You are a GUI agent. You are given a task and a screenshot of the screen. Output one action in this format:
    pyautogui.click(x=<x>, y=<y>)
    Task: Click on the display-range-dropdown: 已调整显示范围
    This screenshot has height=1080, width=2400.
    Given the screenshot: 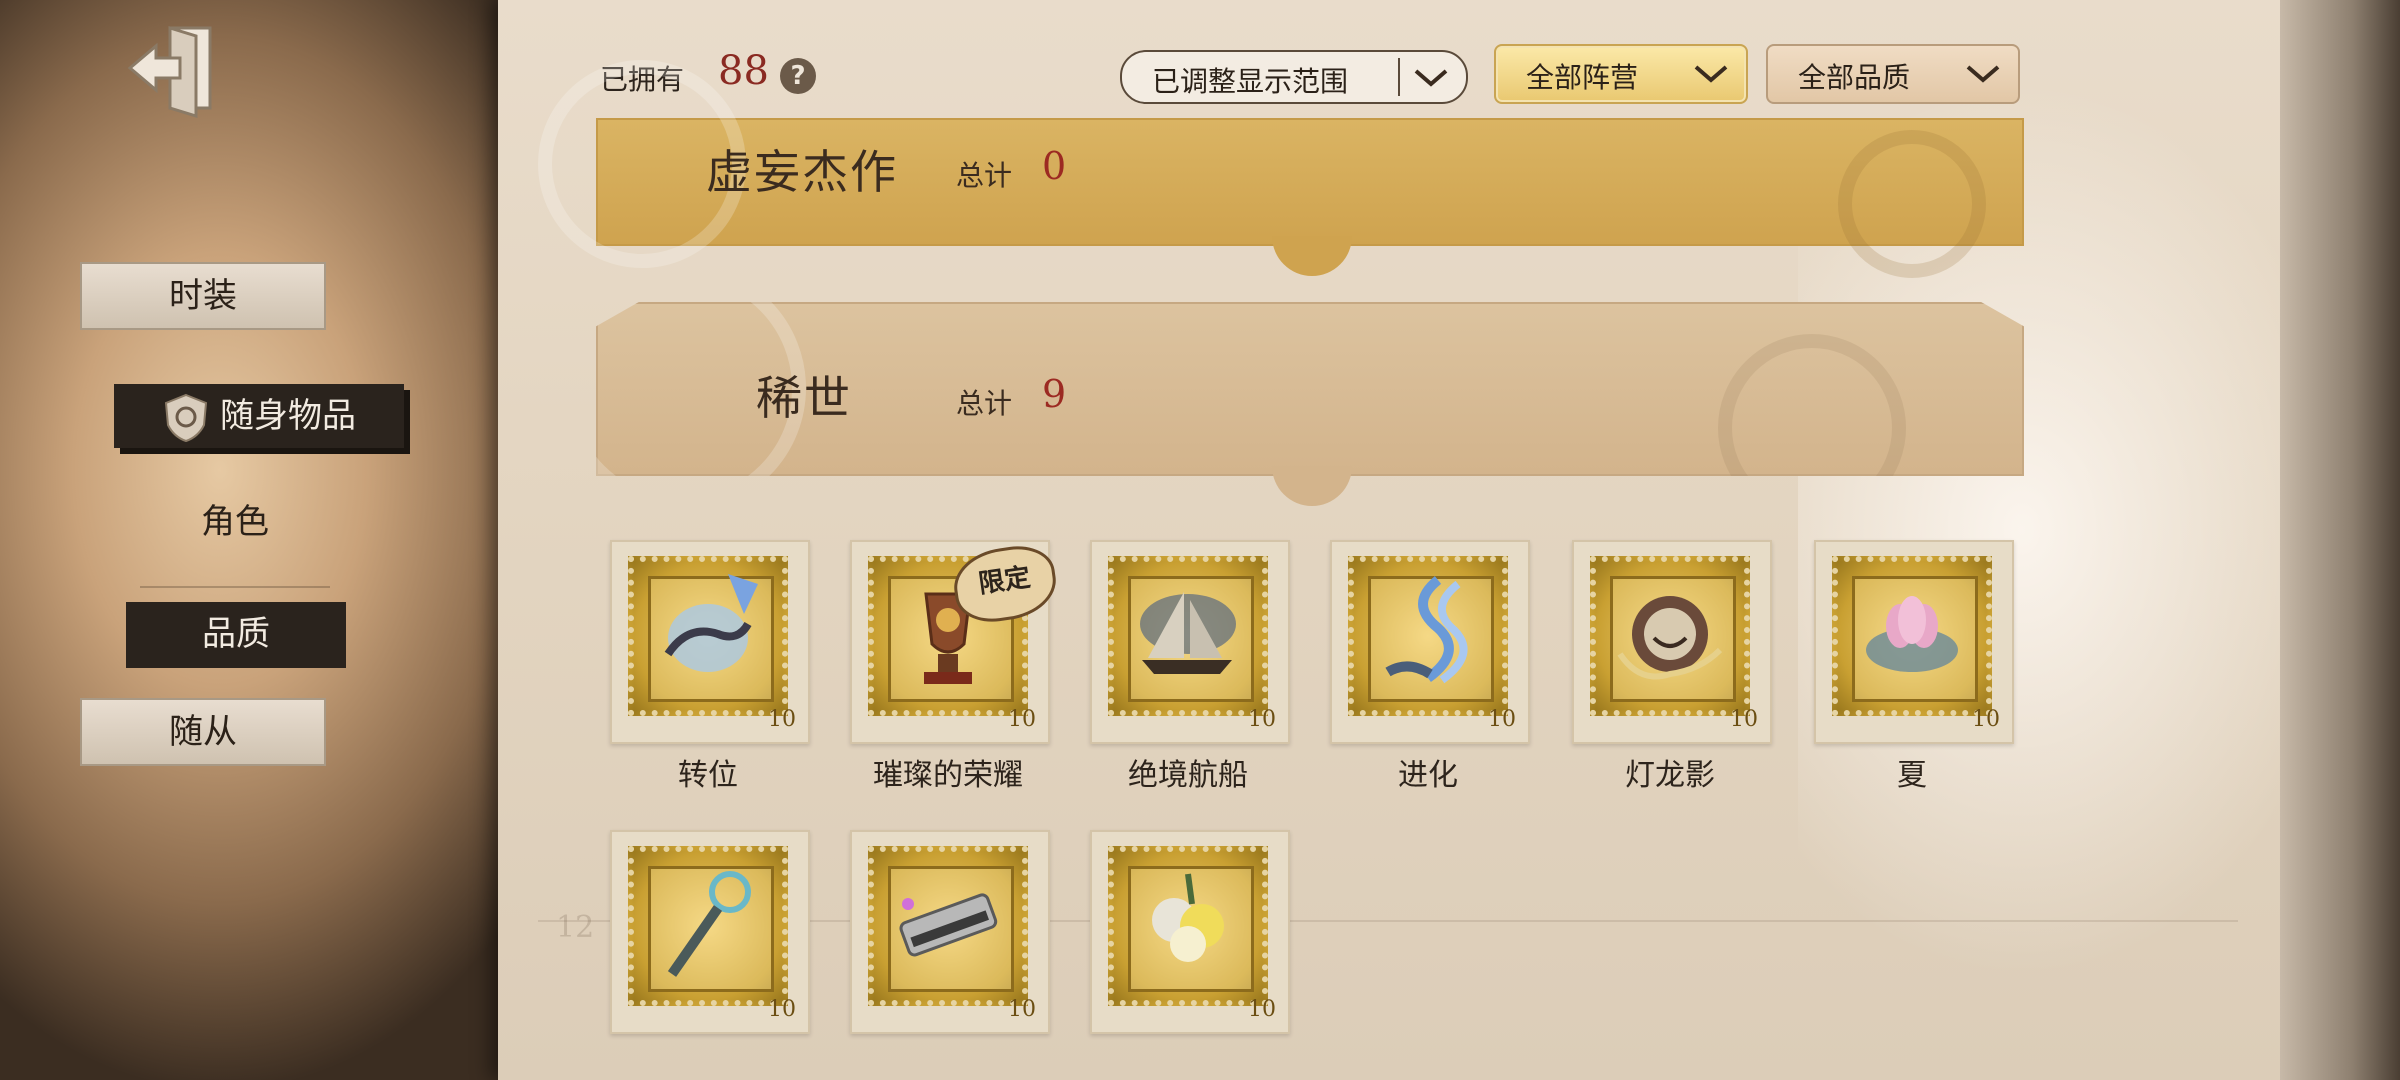 What is the action you would take?
    pyautogui.click(x=1294, y=77)
    